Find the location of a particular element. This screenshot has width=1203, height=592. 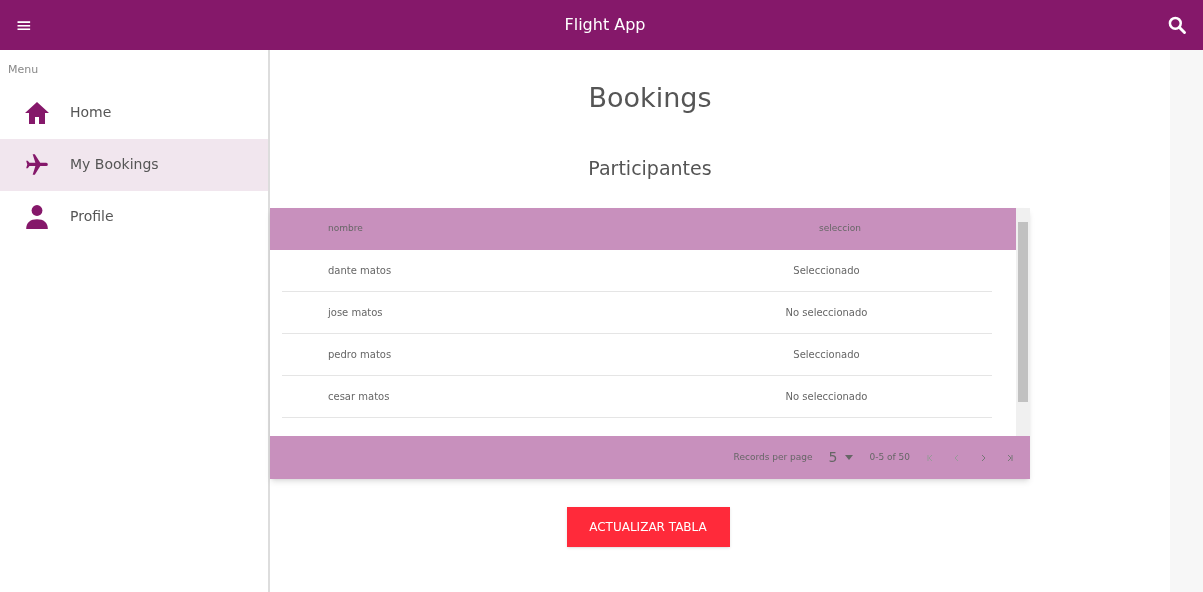

house-icon is located at coordinates (37, 112).